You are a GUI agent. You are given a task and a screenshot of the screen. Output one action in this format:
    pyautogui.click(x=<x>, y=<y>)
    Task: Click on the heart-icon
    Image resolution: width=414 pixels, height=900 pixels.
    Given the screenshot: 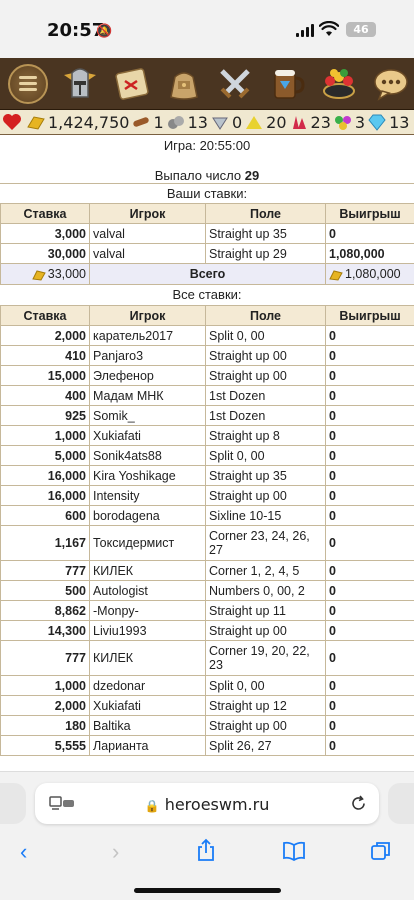 What is the action you would take?
    pyautogui.click(x=12, y=122)
    